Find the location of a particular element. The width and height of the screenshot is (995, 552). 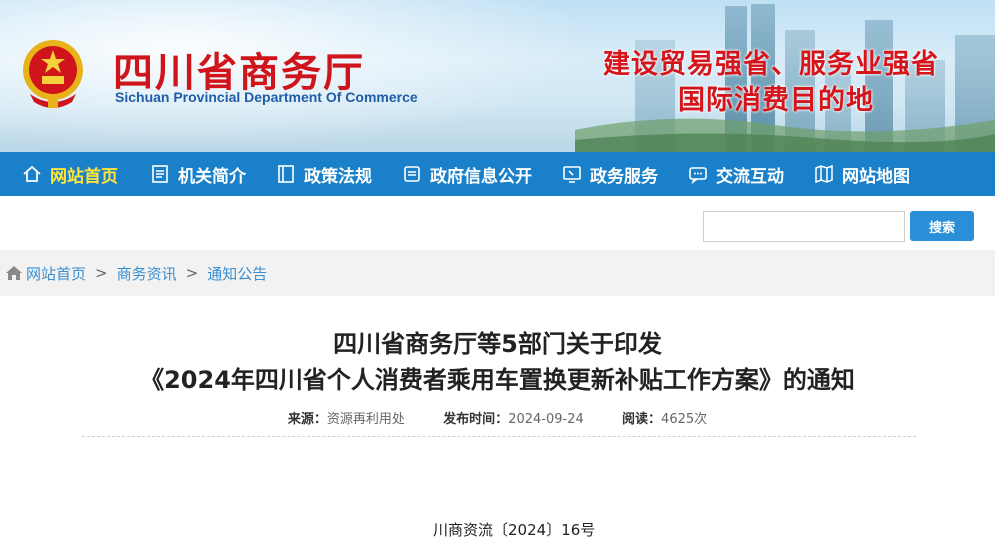

search-button: 搜索 is located at coordinates (942, 226).